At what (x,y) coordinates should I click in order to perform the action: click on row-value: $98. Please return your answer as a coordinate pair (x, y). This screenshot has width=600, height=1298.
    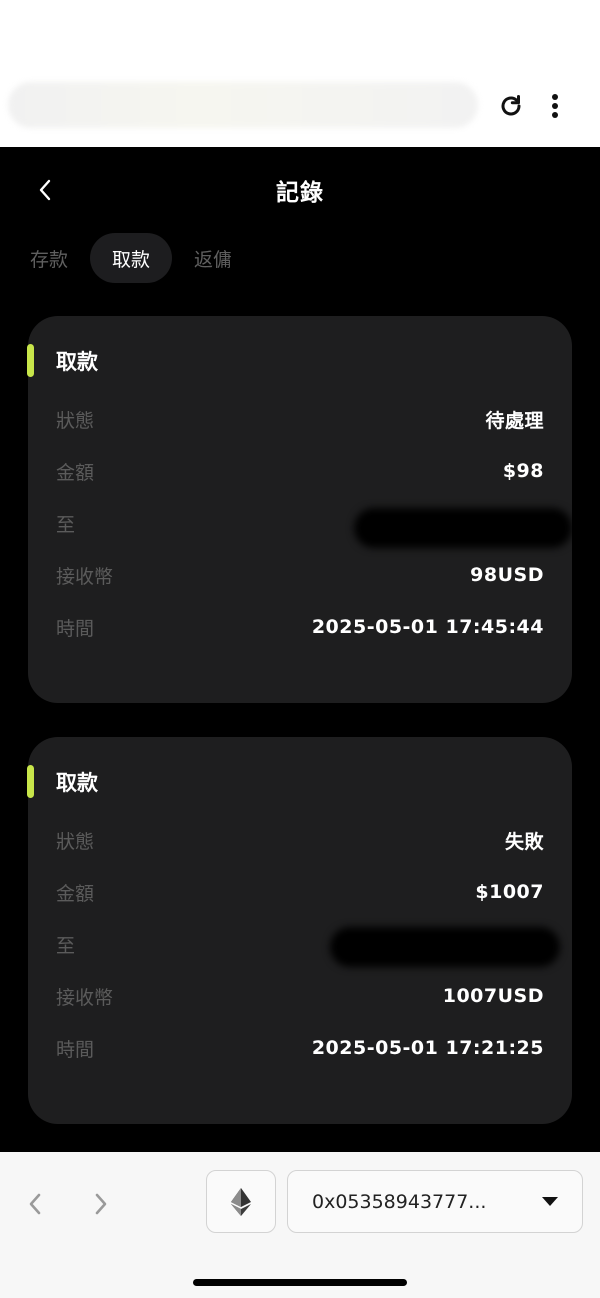
    Looking at the image, I should click on (523, 471).